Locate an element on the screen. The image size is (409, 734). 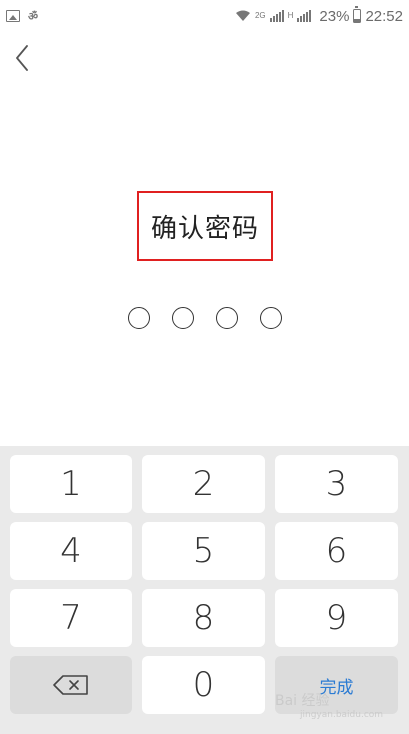
network-type-label: 2G is located at coordinates (260, 15).